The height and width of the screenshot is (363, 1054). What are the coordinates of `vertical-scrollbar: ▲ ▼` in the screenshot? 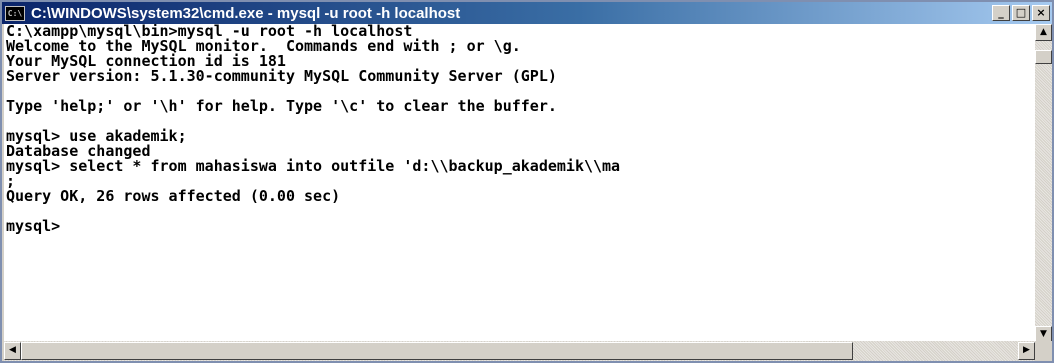 It's located at (1043, 183).